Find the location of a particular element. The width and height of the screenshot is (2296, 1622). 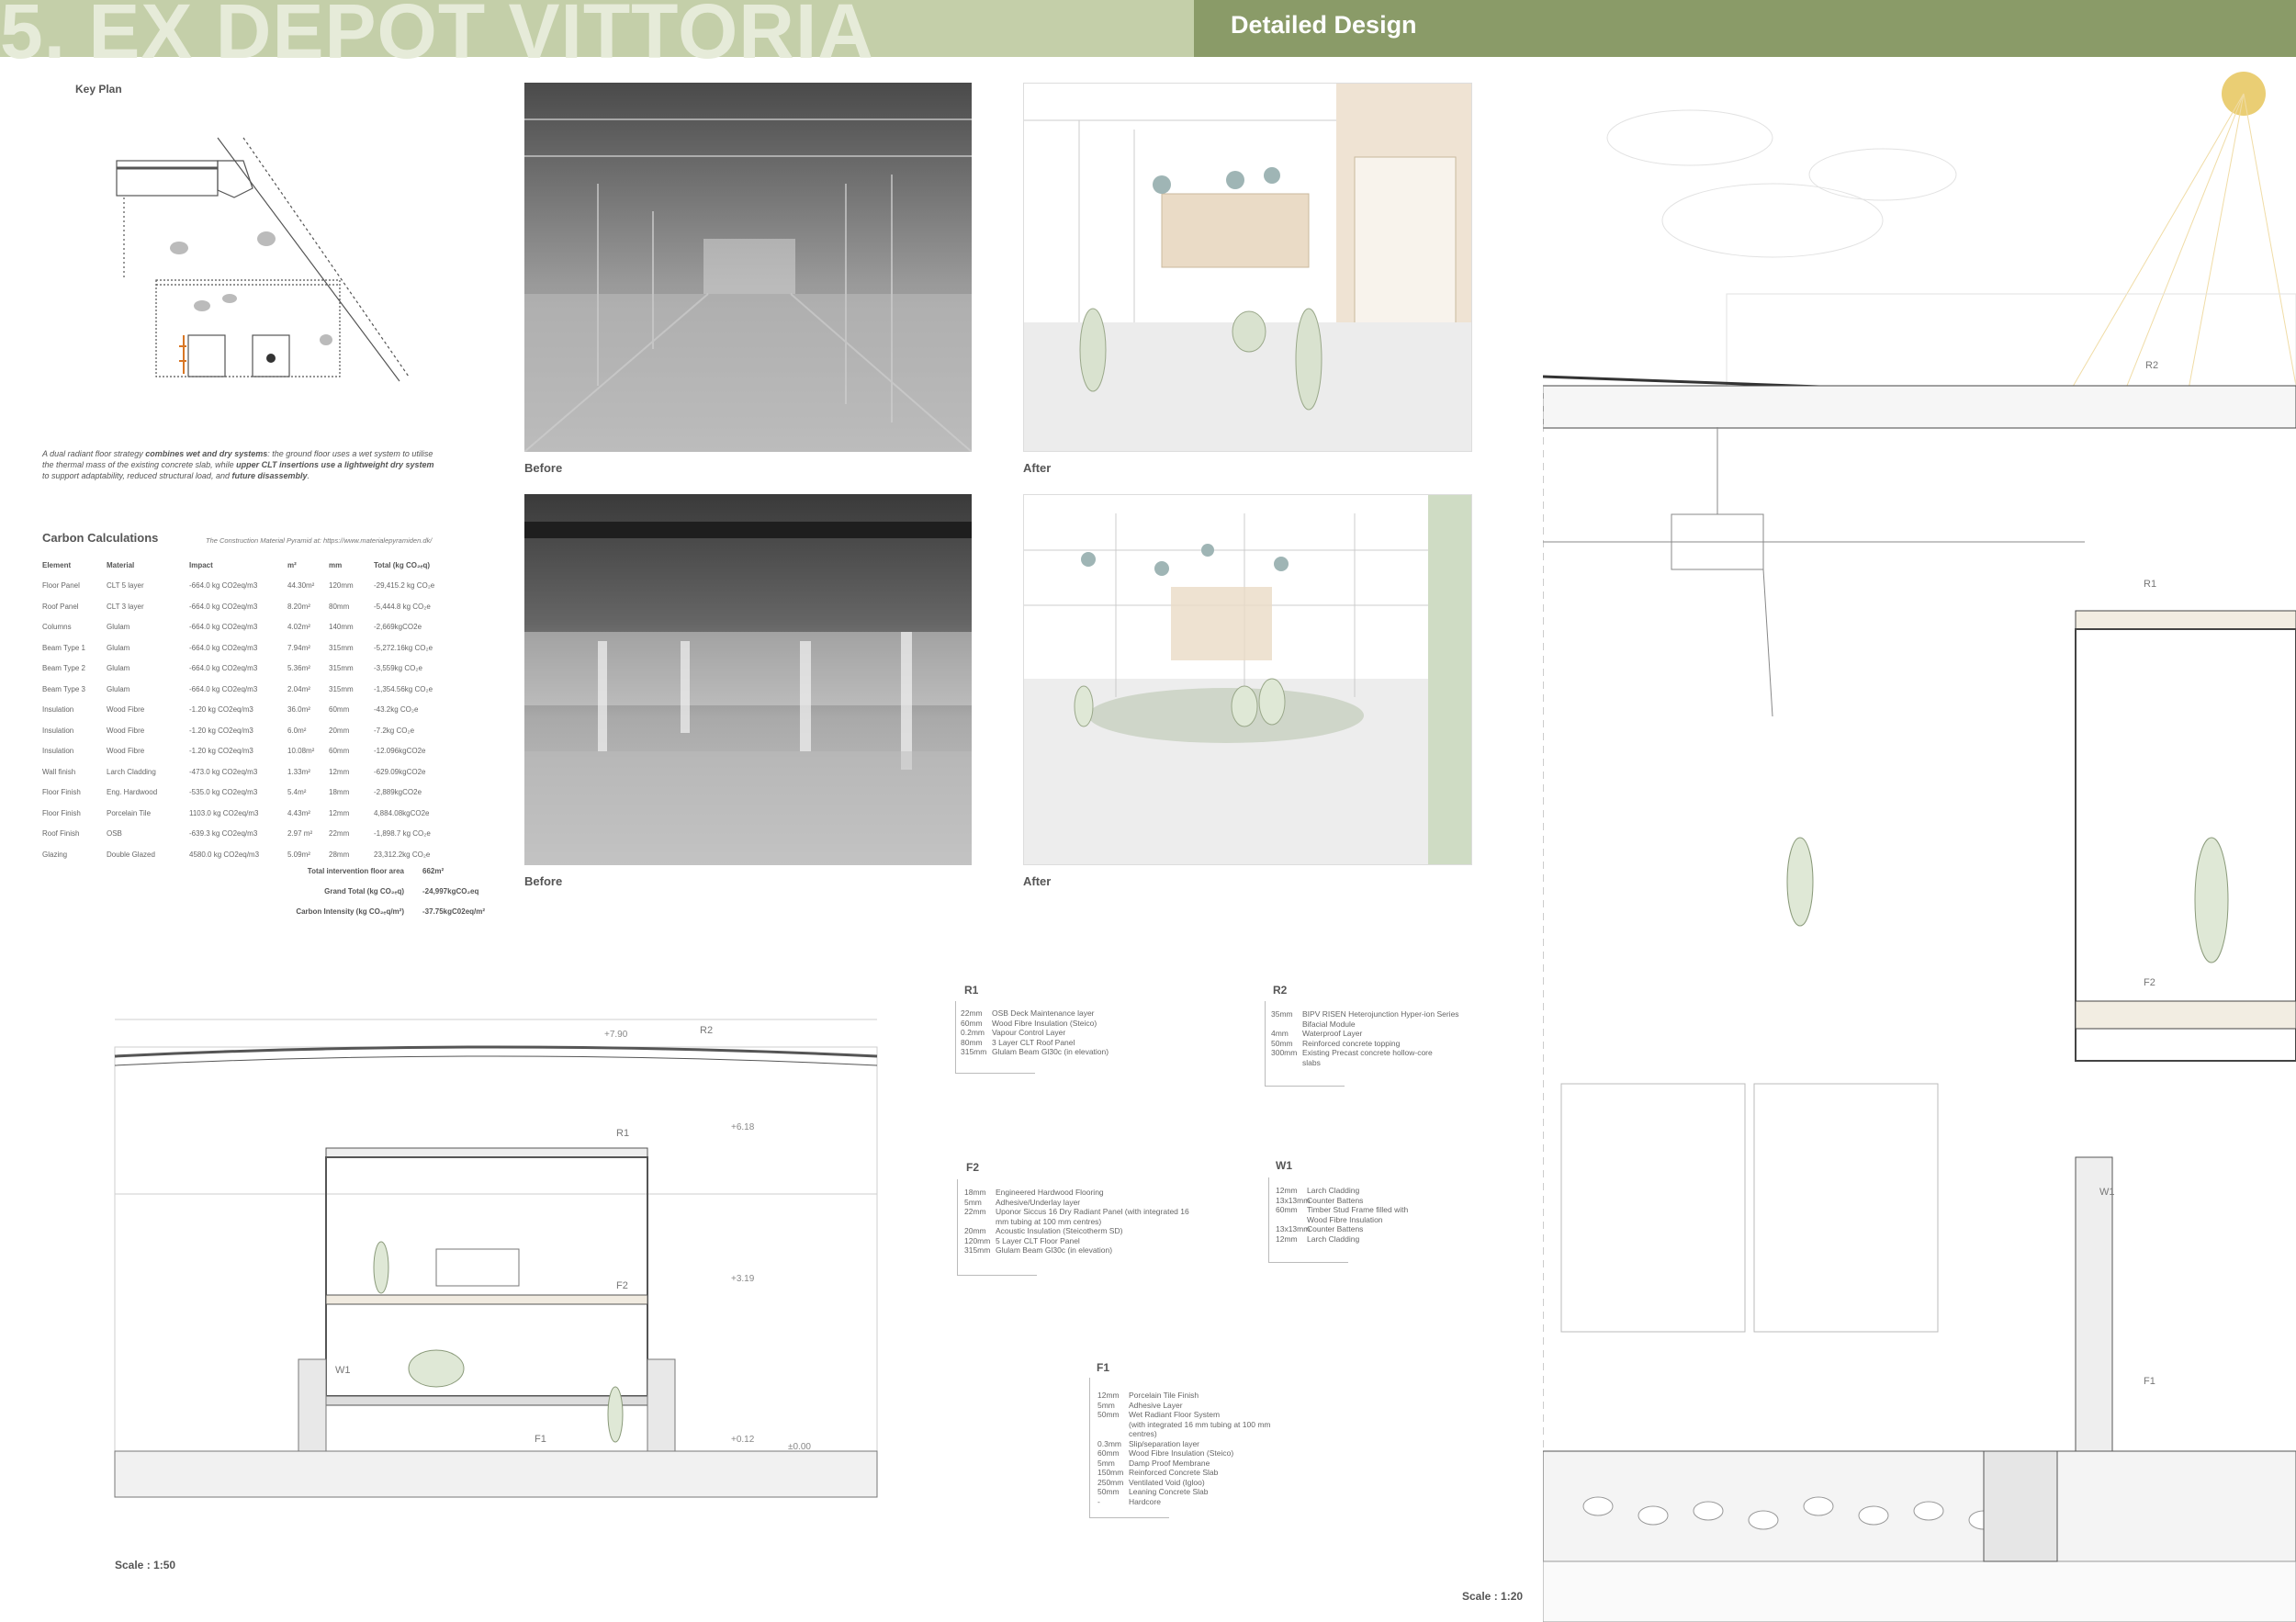

cell-area: 8.20m² is located at coordinates (298, 606).